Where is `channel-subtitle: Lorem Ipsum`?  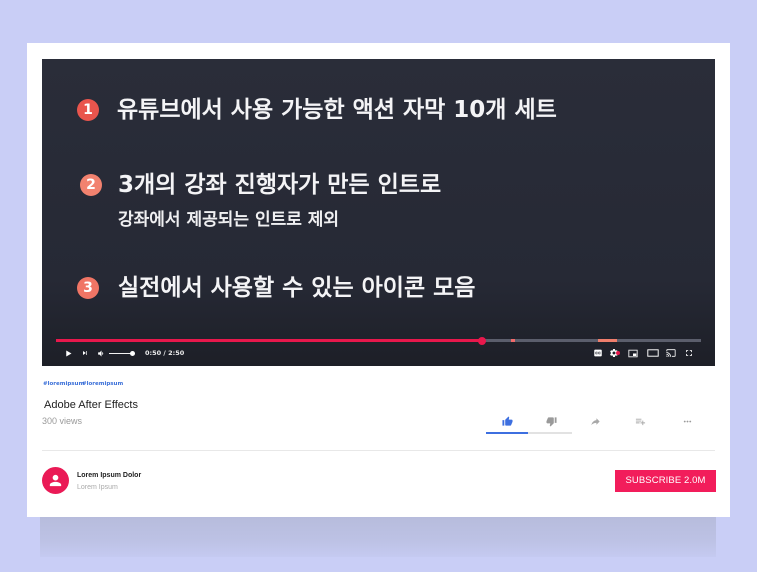
channel-subtitle: Lorem Ipsum is located at coordinates (97, 487).